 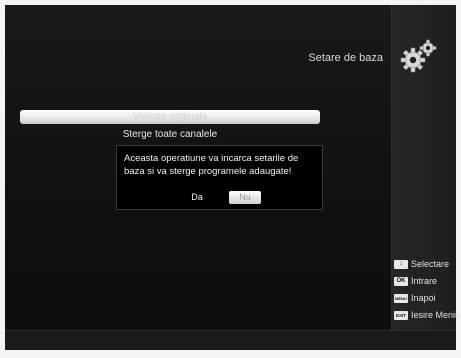 What do you see at coordinates (230, 340) in the screenshot?
I see `bottom-bar` at bounding box center [230, 340].